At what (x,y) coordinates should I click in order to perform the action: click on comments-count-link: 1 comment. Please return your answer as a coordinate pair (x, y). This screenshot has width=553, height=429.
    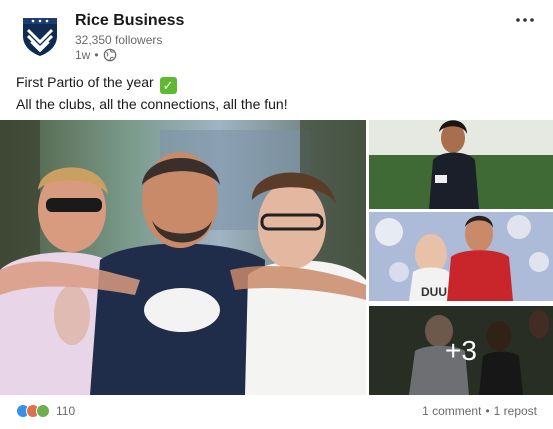
    Looking at the image, I should click on (451, 411).